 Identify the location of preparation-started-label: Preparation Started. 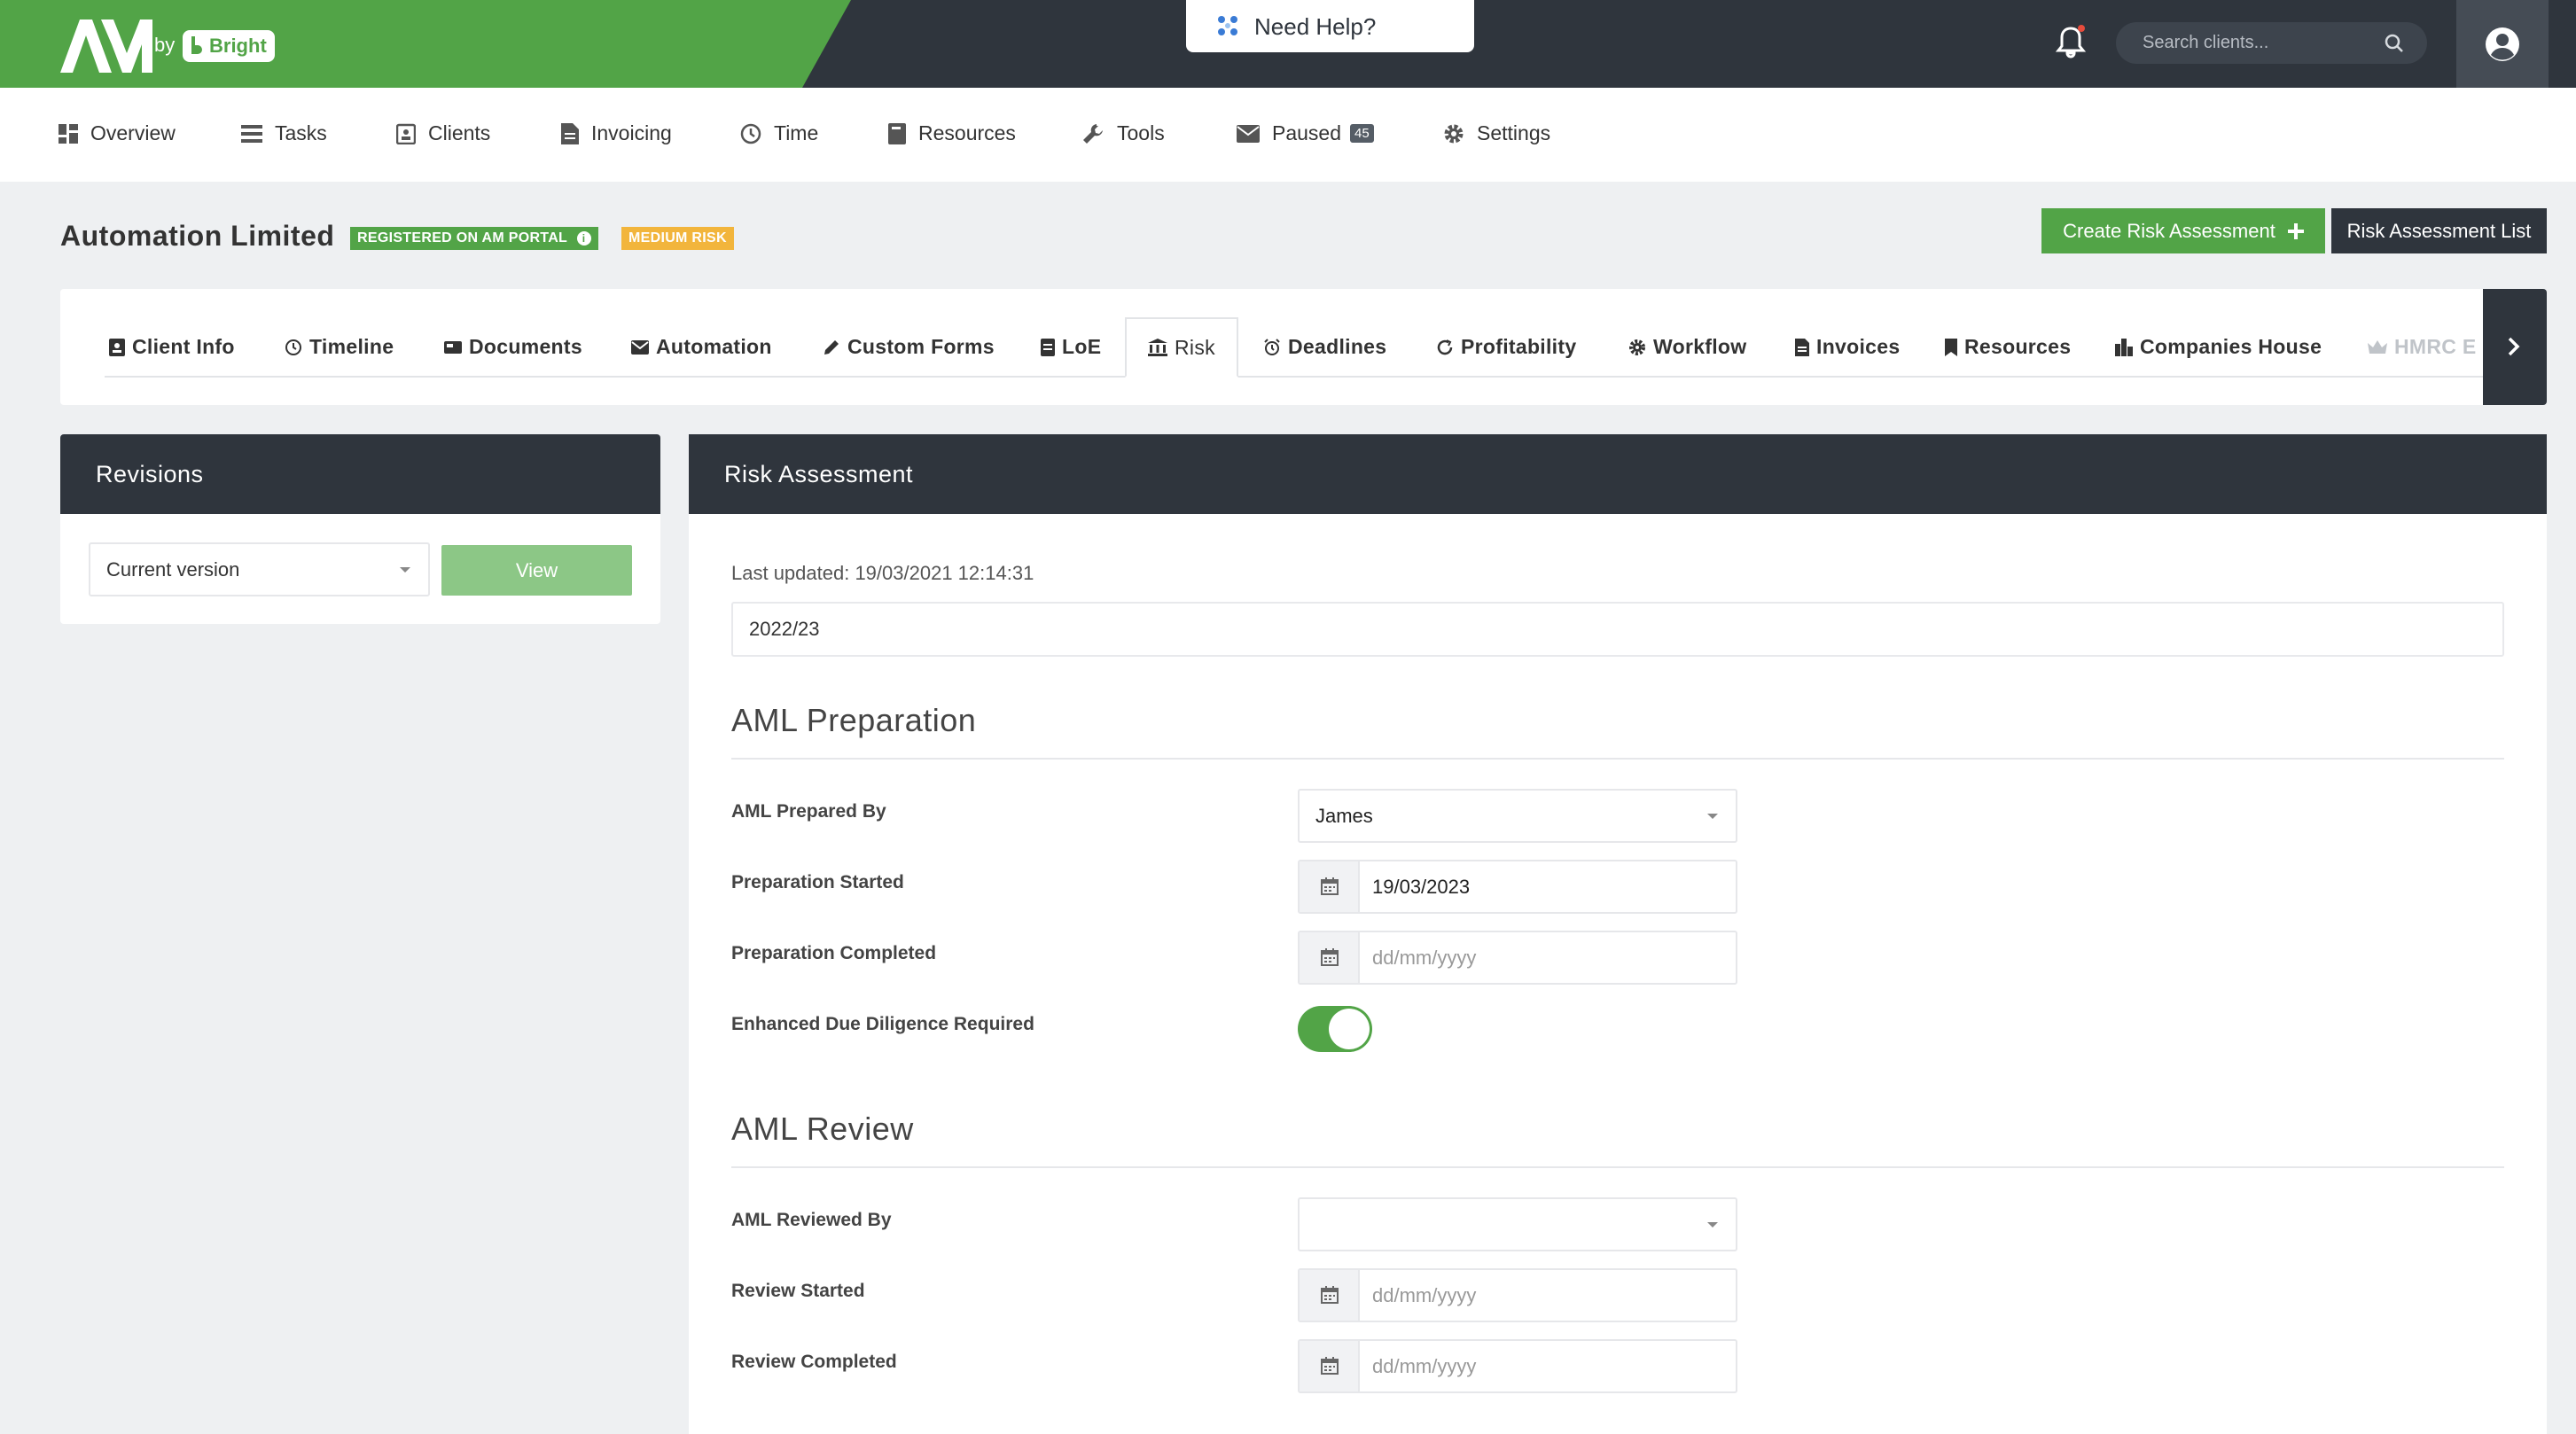
(817, 882).